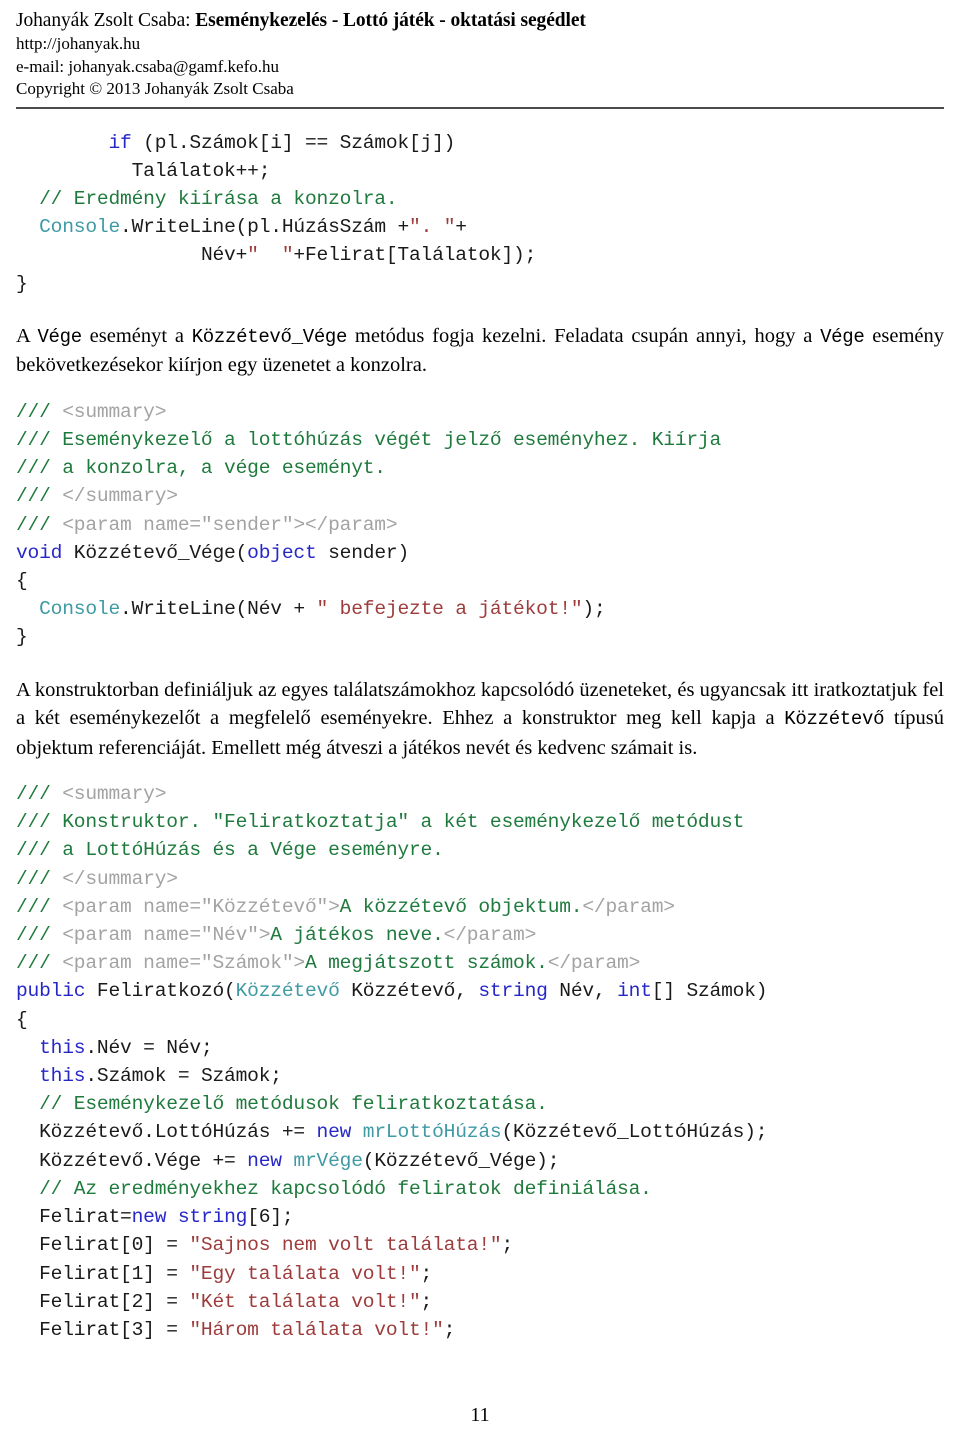  What do you see at coordinates (132, 1160) in the screenshot?
I see `code-token: Közzétevő.Vége +=` at bounding box center [132, 1160].